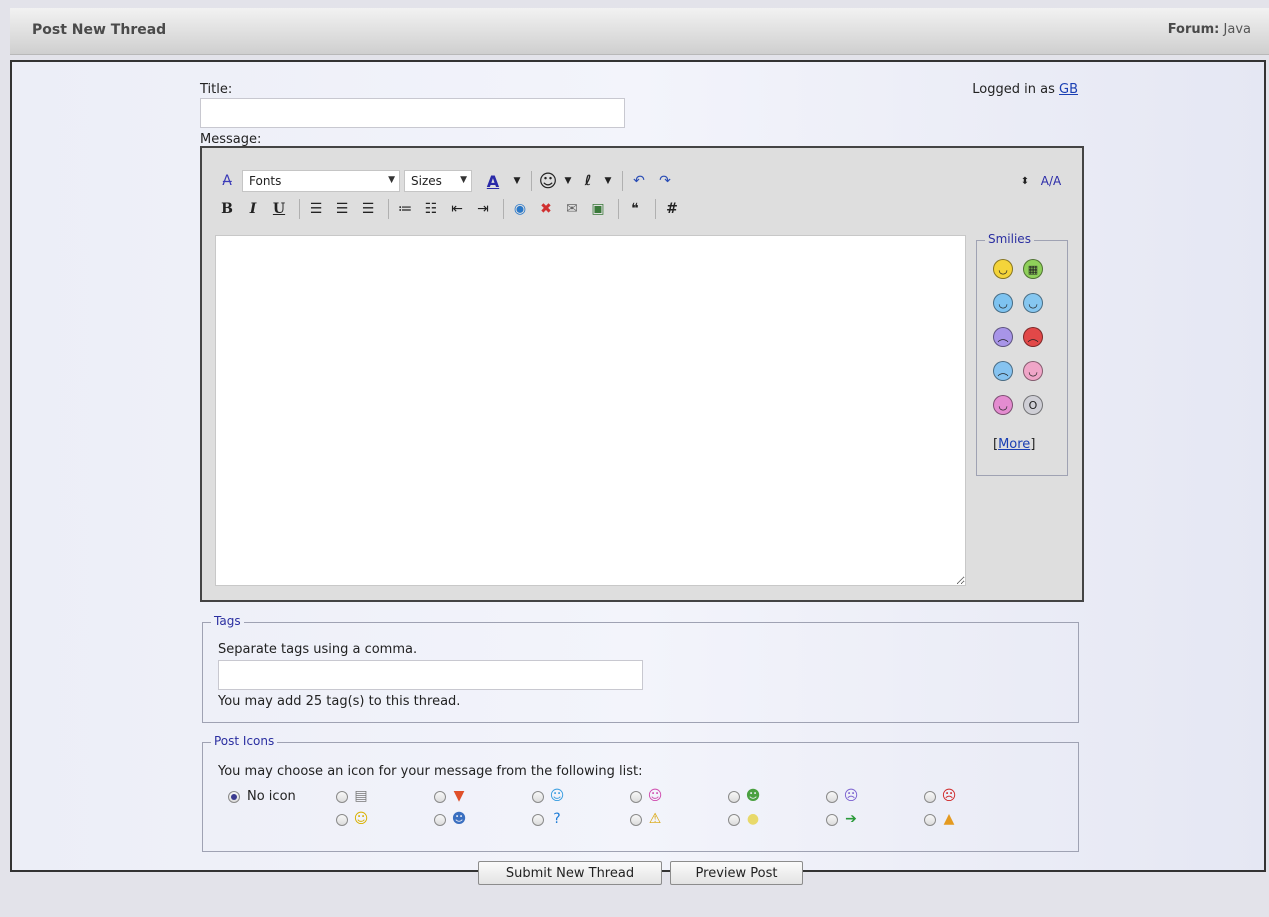 Image resolution: width=1269 pixels, height=917 pixels. Describe the element at coordinates (753, 796) in the screenshot. I see `grin-green-icon: ☻` at that location.